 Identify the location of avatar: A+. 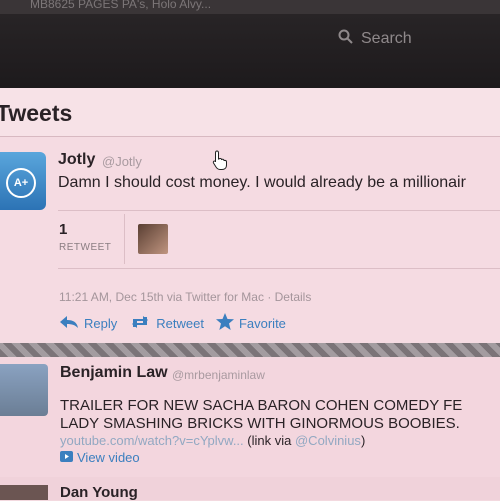
(23, 181).